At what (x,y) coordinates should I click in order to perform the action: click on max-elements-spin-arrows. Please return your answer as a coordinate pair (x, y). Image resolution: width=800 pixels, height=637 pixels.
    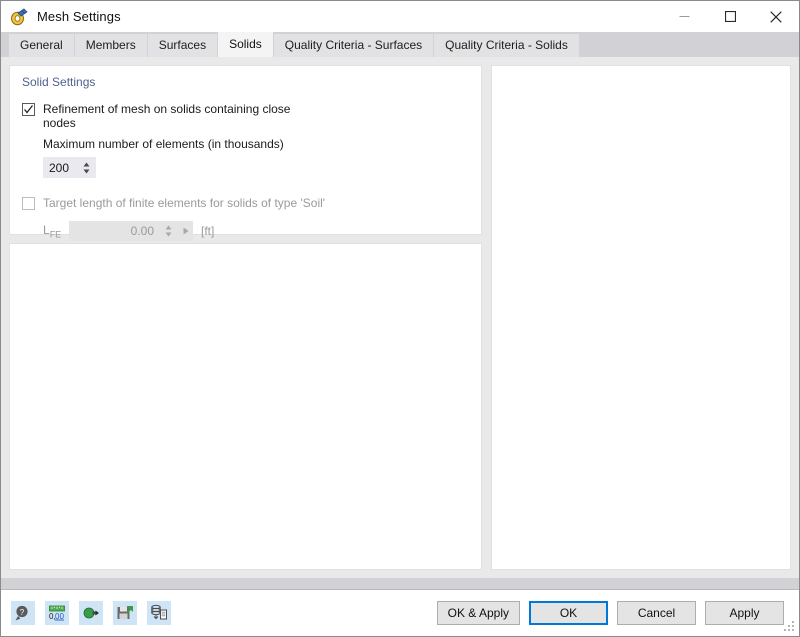
    Looking at the image, I should click on (86, 168).